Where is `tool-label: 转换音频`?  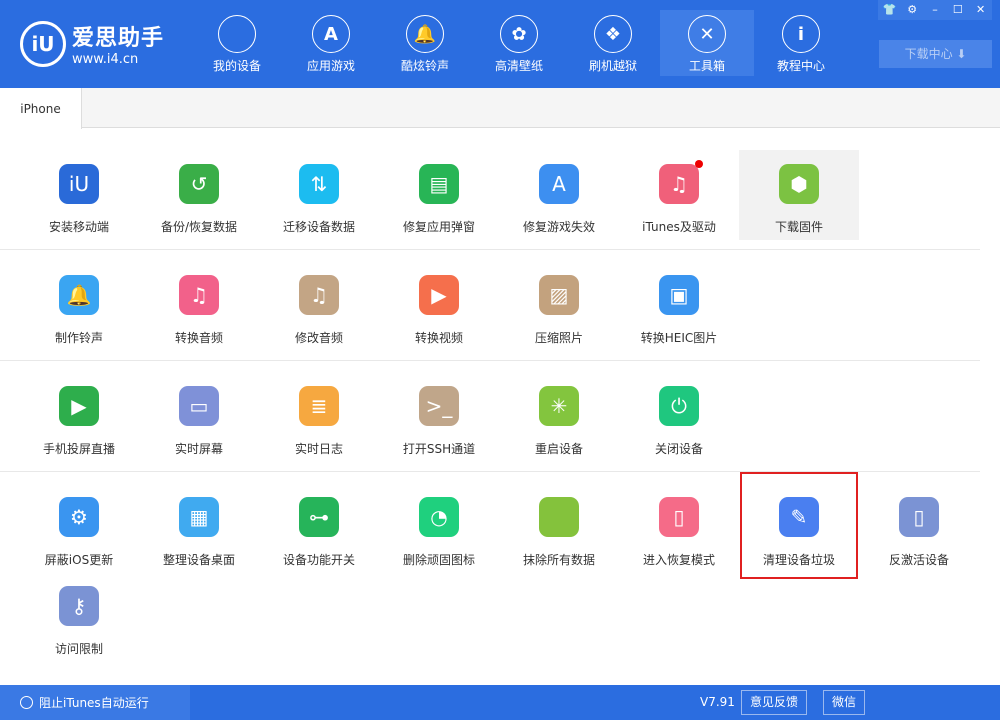 tool-label: 转换音频 is located at coordinates (198, 338).